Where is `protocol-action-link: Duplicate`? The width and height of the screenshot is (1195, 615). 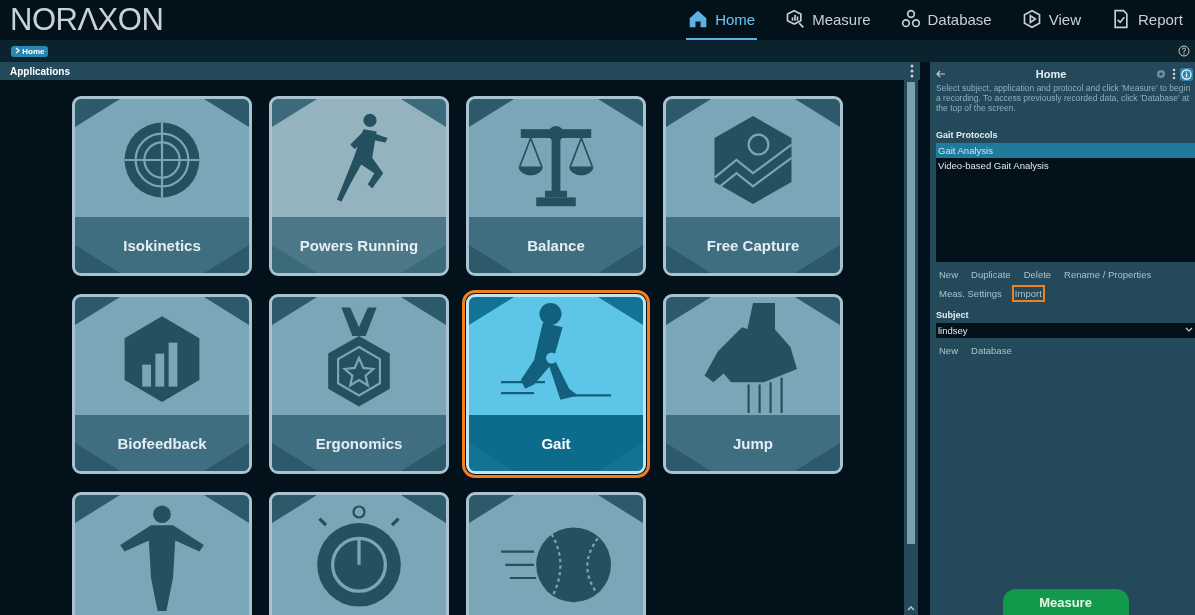 protocol-action-link: Duplicate is located at coordinates (991, 274).